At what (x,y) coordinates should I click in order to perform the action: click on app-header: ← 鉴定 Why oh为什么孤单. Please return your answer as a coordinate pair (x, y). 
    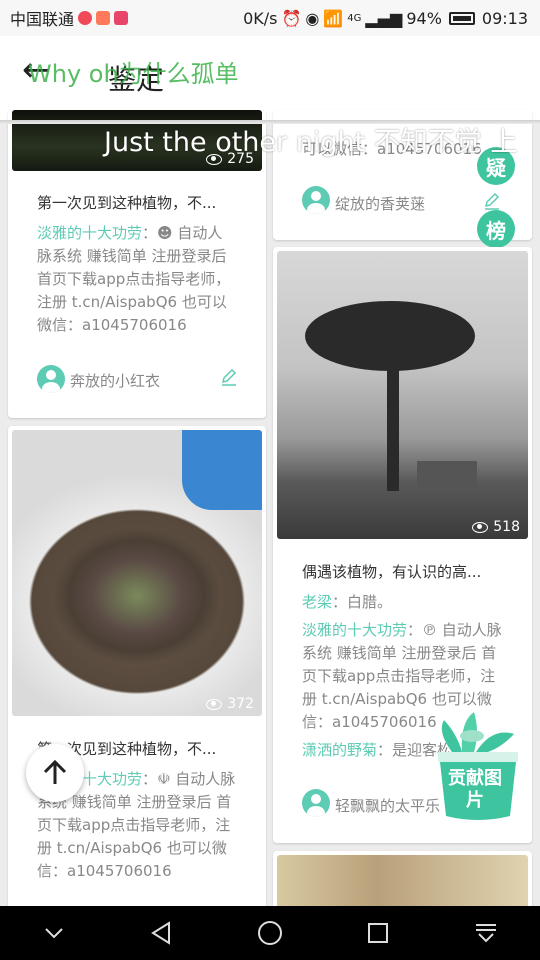
    Looking at the image, I should click on (270, 78).